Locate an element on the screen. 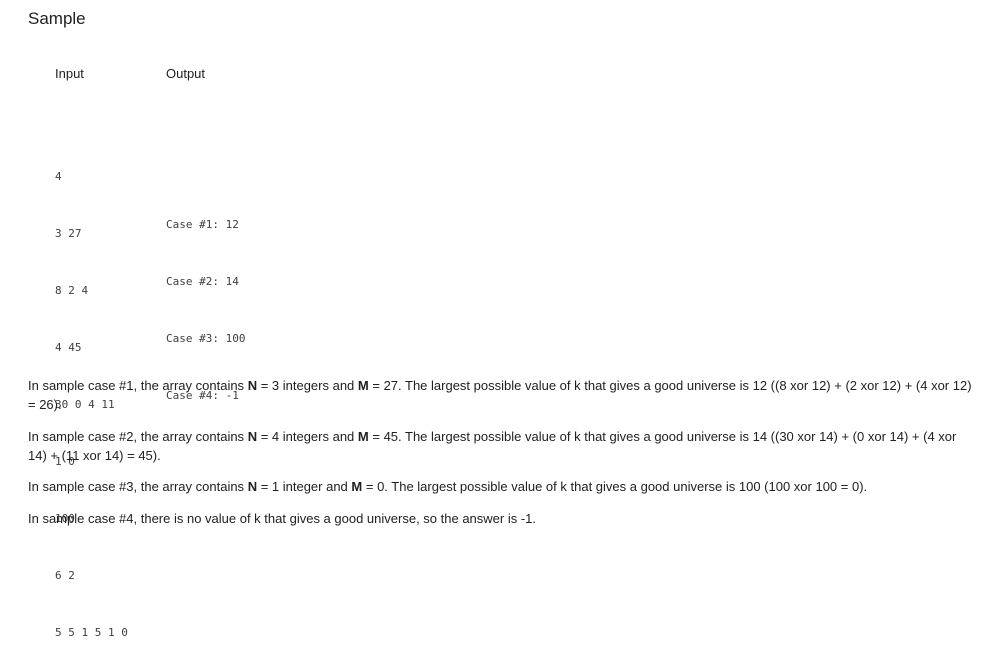 Image resolution: width=1000 pixels, height=661 pixels. input-line: 3 27 is located at coordinates (68, 233).